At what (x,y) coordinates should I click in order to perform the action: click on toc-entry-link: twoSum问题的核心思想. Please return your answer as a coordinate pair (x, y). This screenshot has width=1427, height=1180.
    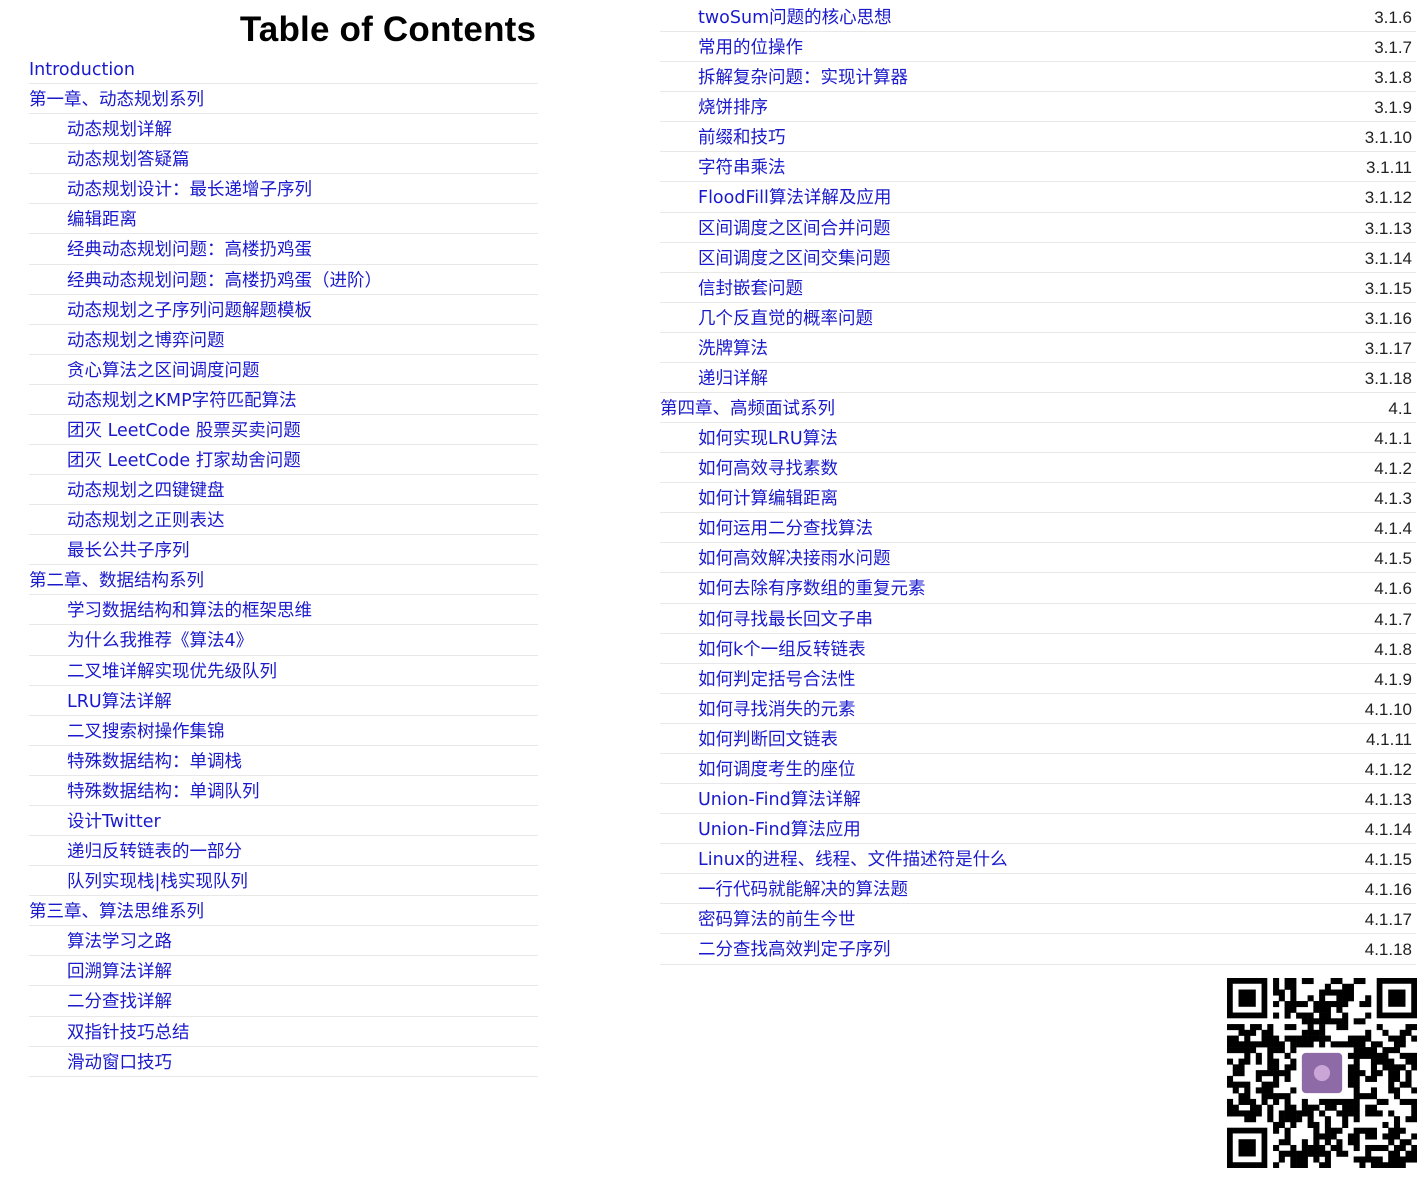
    Looking at the image, I should click on (795, 18).